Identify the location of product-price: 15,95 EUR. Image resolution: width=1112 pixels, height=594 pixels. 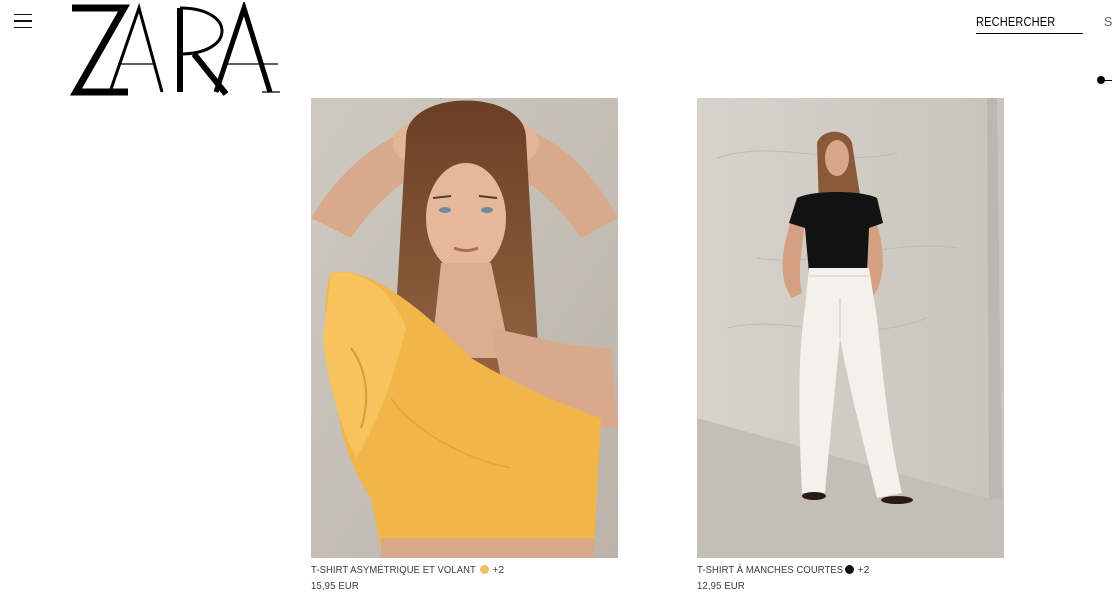
(335, 586).